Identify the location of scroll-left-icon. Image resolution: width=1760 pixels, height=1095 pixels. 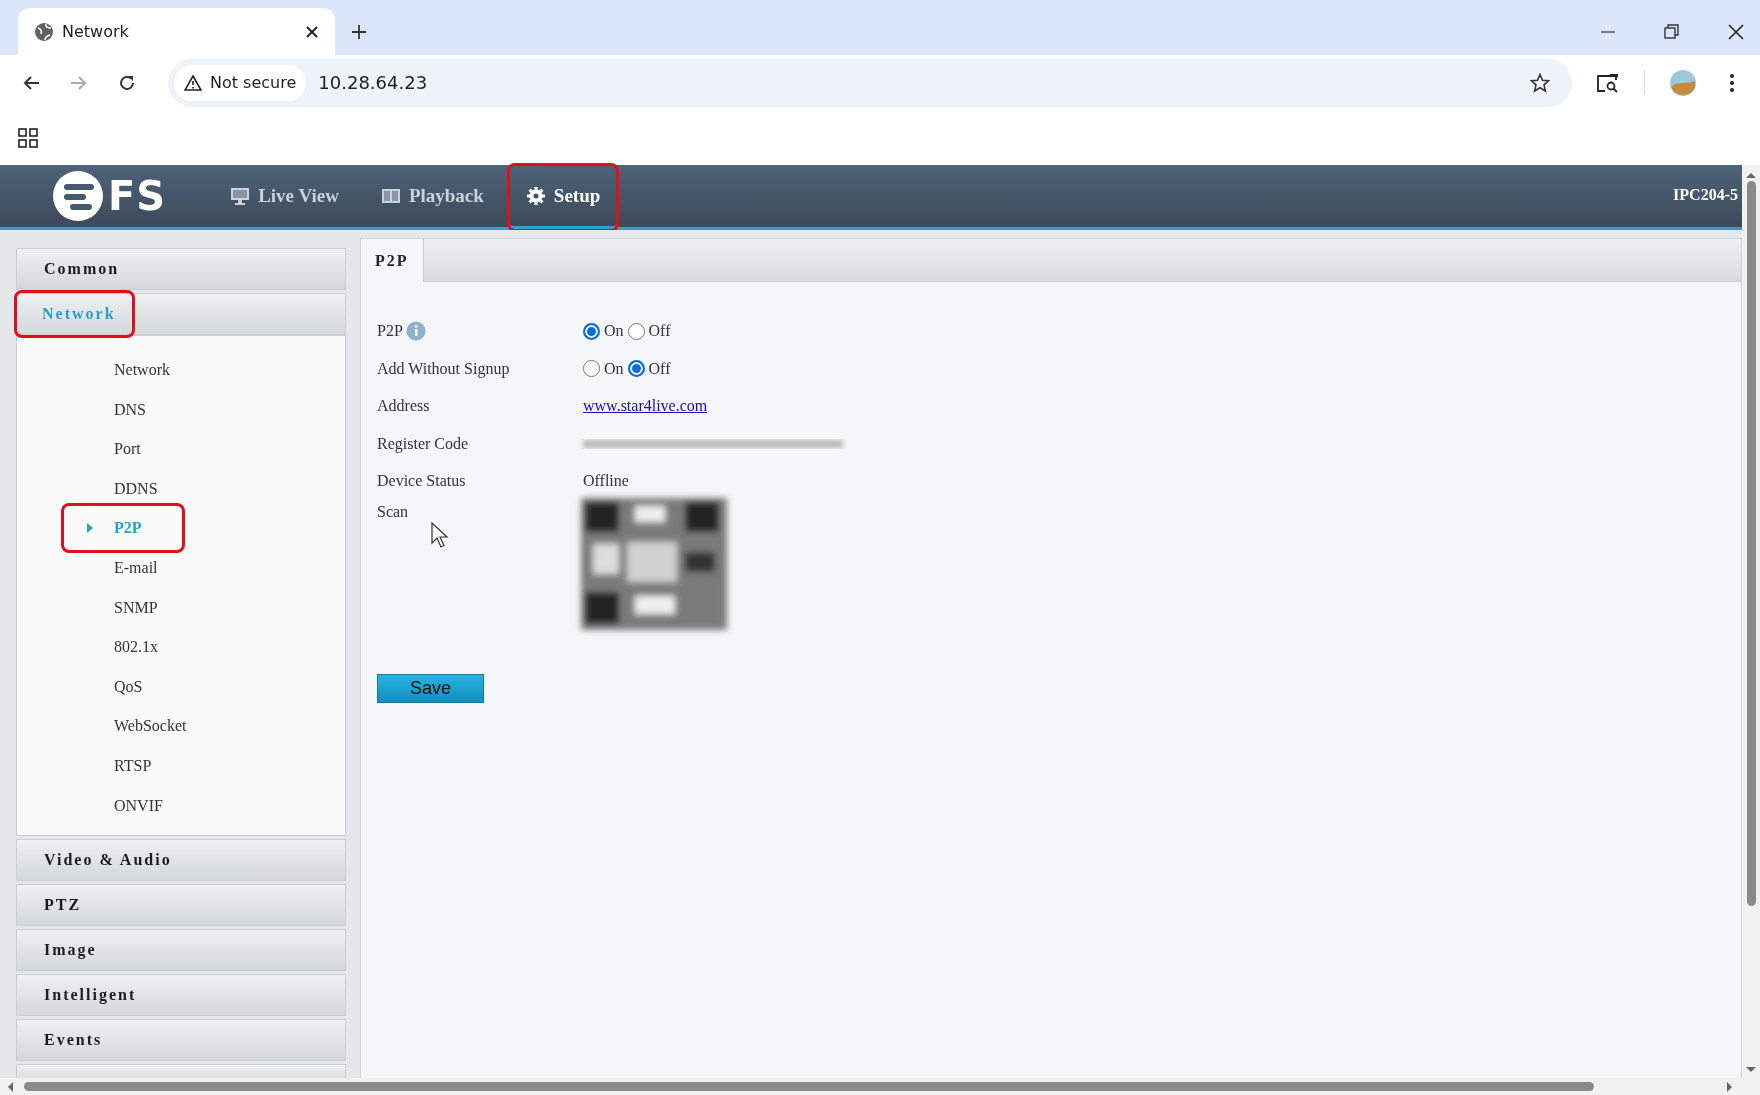
(10, 1086).